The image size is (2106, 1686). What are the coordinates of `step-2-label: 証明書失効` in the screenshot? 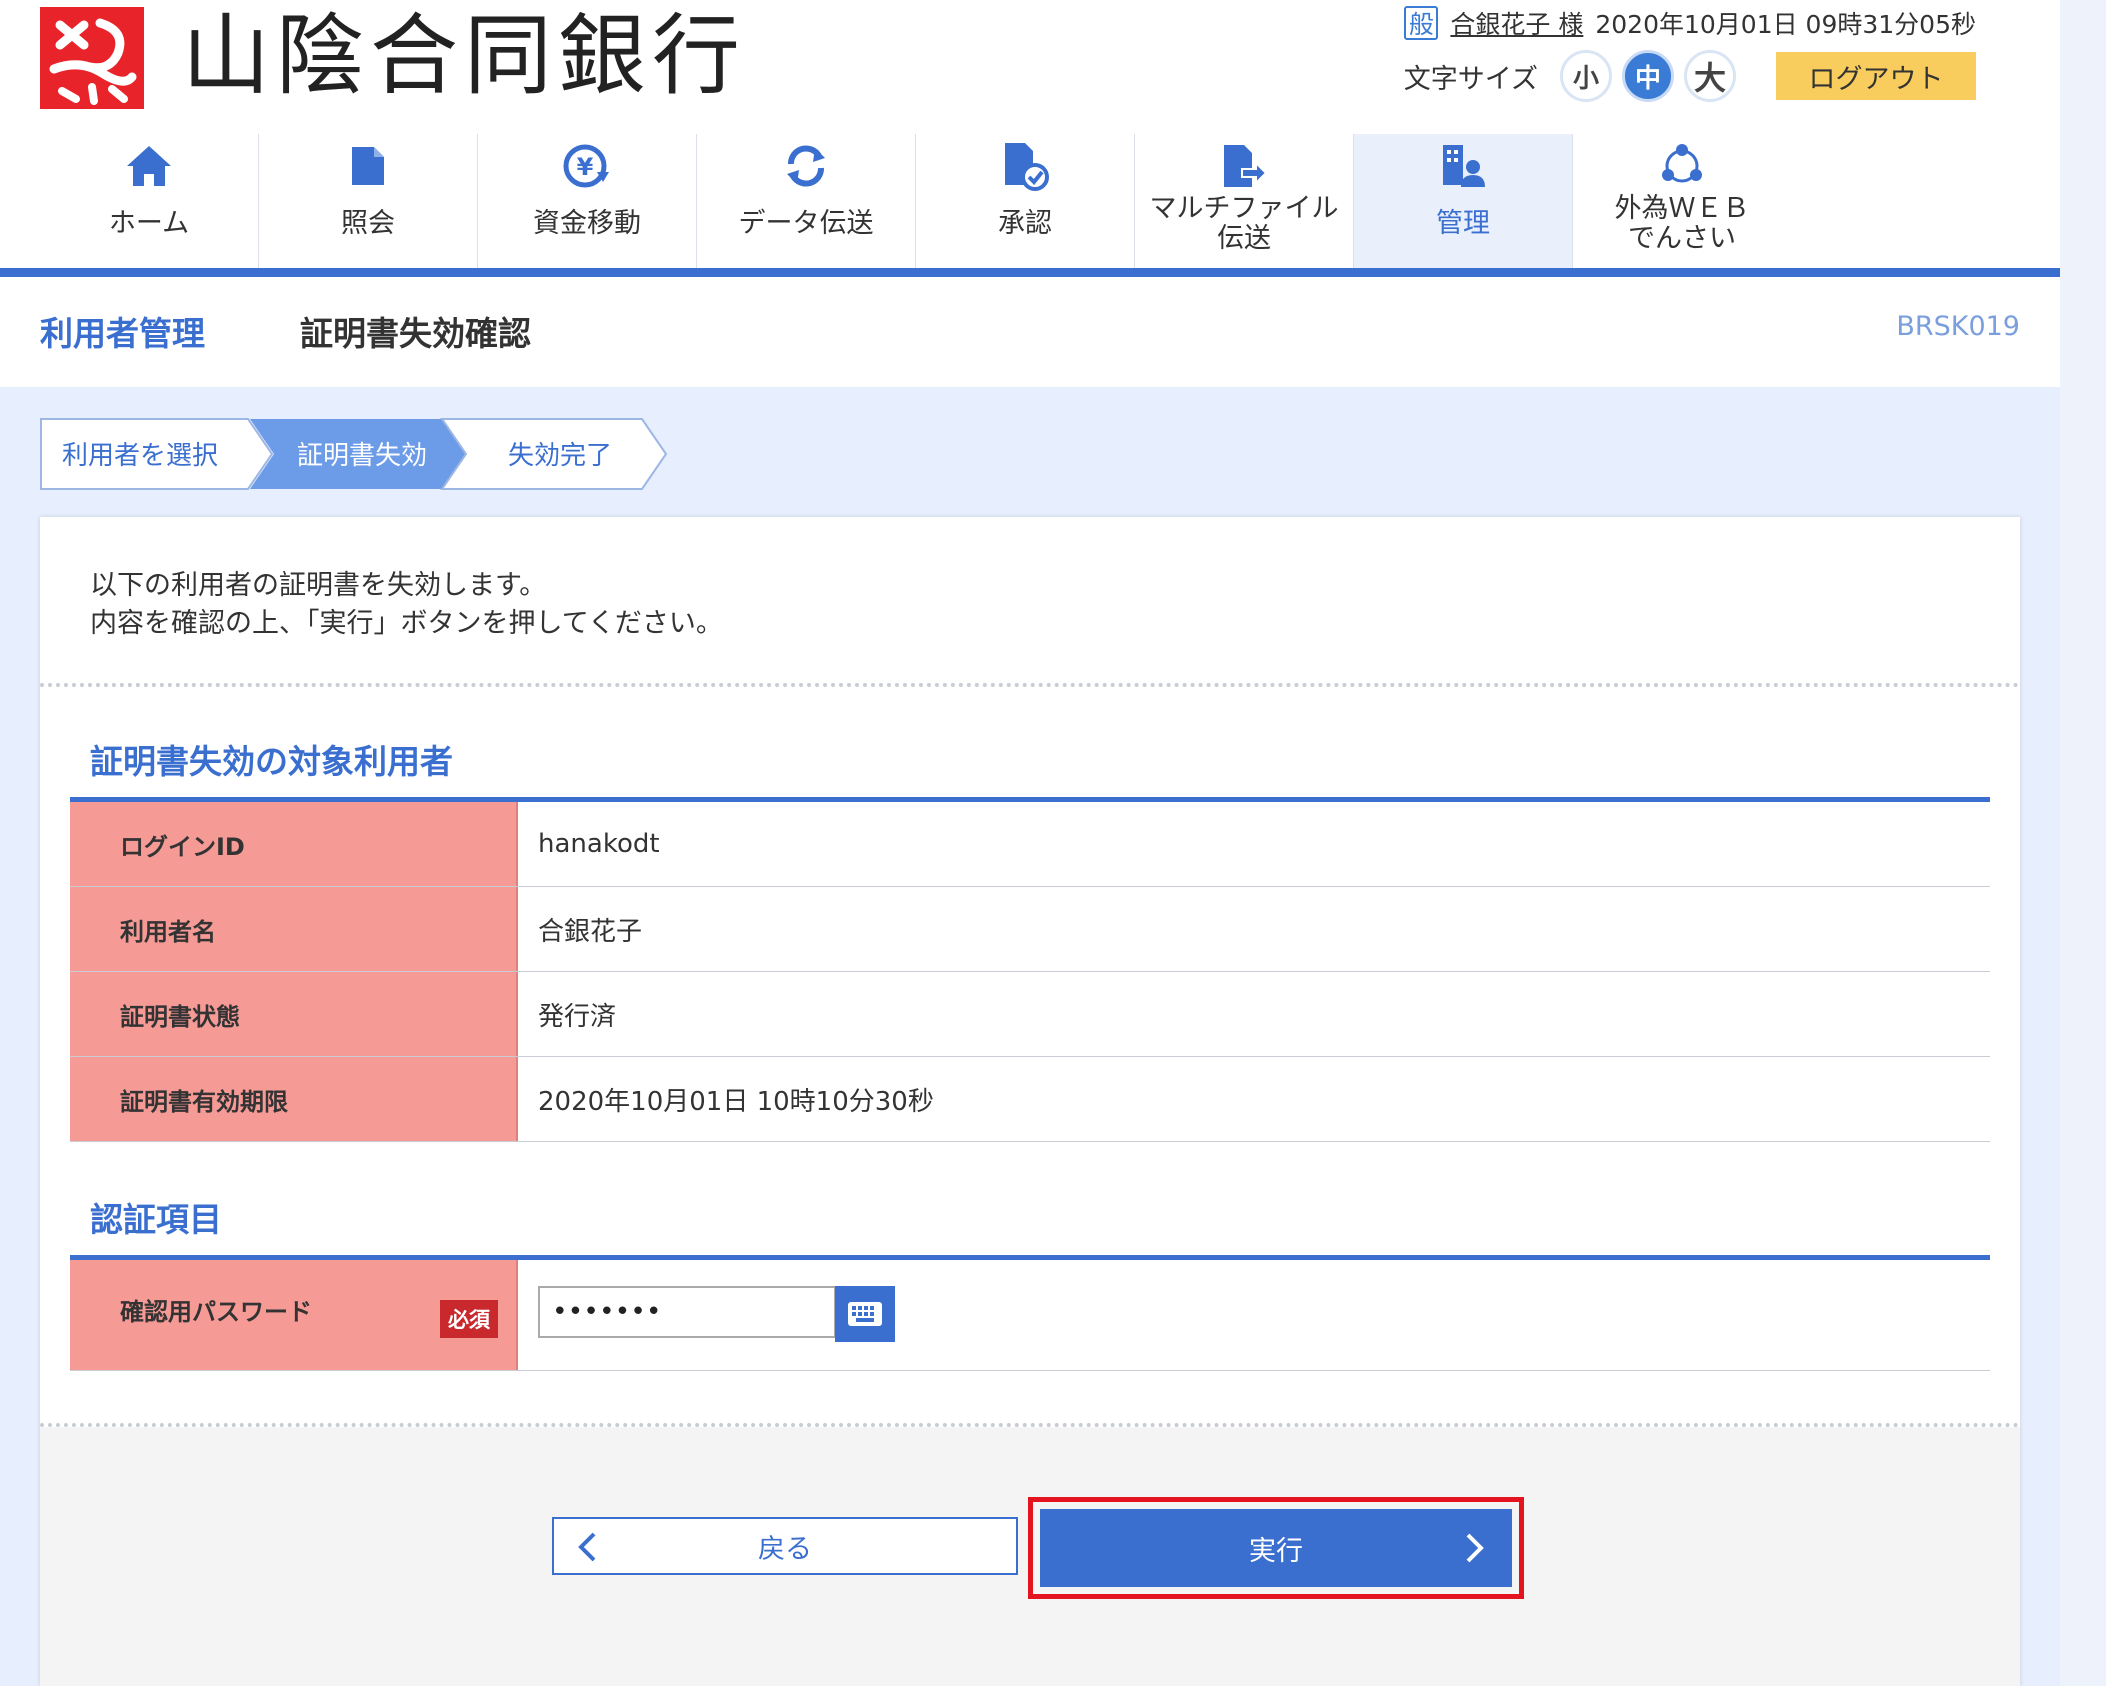 It's located at (362, 456).